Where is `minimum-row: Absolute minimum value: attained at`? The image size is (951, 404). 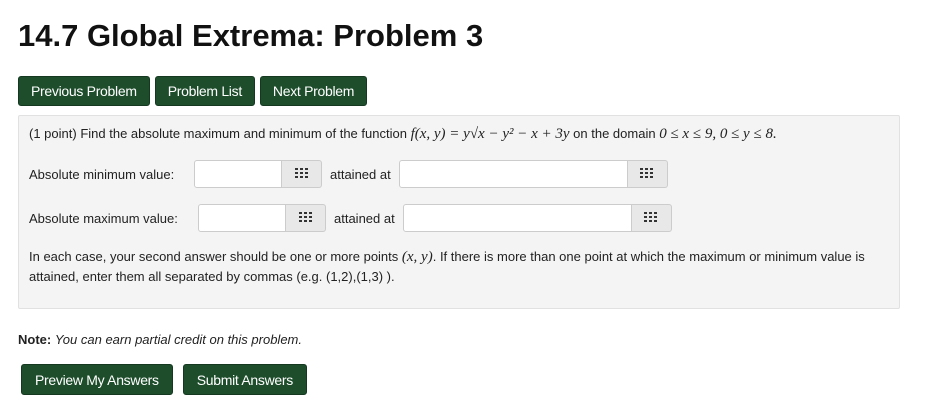
minimum-row: Absolute minimum value: attained at is located at coordinates (348, 174).